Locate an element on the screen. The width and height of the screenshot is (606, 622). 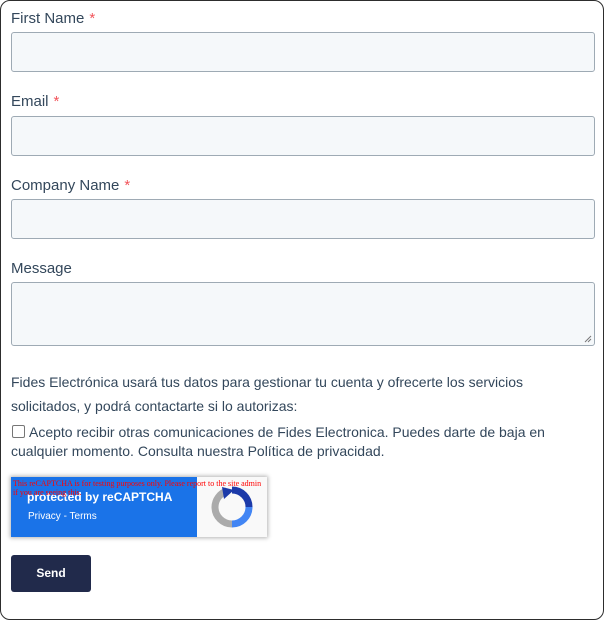
recaptcha-terms-link: Terms is located at coordinates (83, 516).